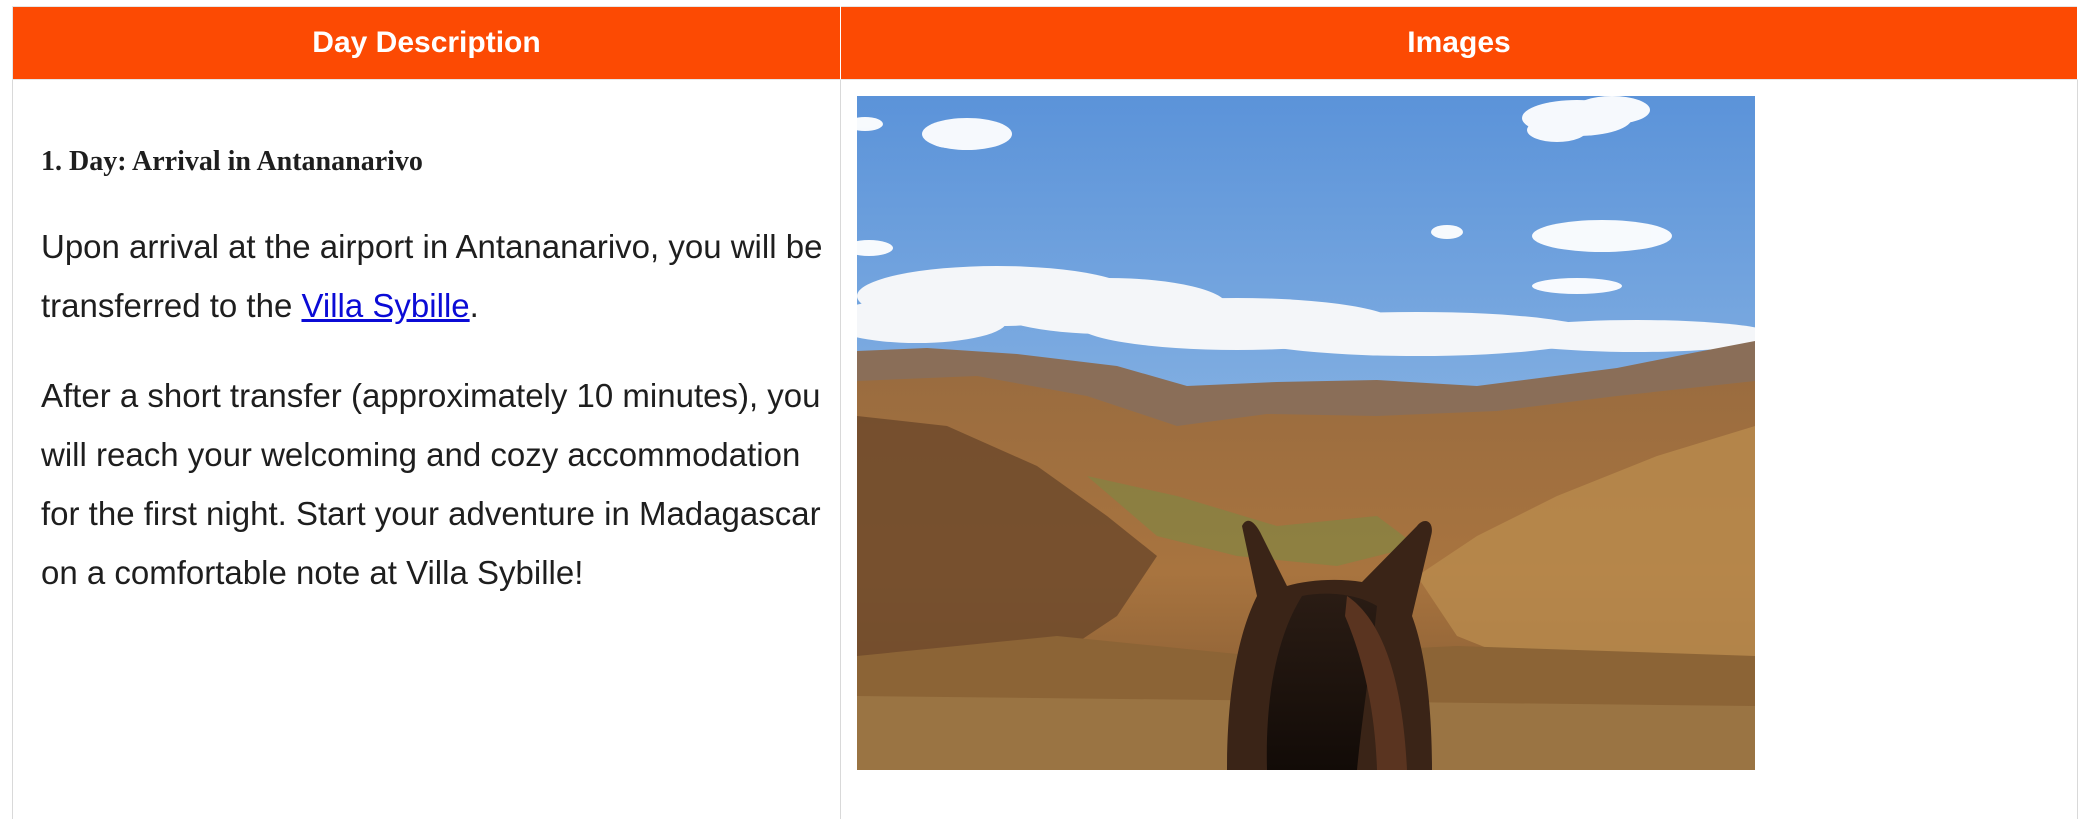 This screenshot has width=2078, height=819. What do you see at coordinates (474, 305) in the screenshot?
I see `arrival-text-end: .` at bounding box center [474, 305].